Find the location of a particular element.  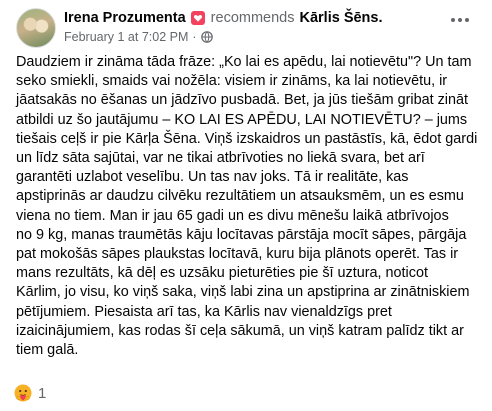

author-avatar is located at coordinates (36, 28).